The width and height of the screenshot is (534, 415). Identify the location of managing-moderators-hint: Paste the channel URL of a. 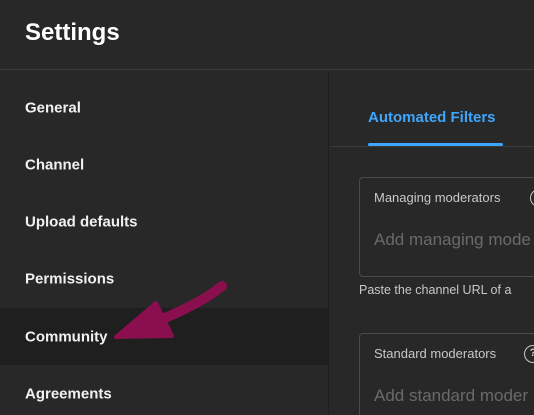
(435, 290).